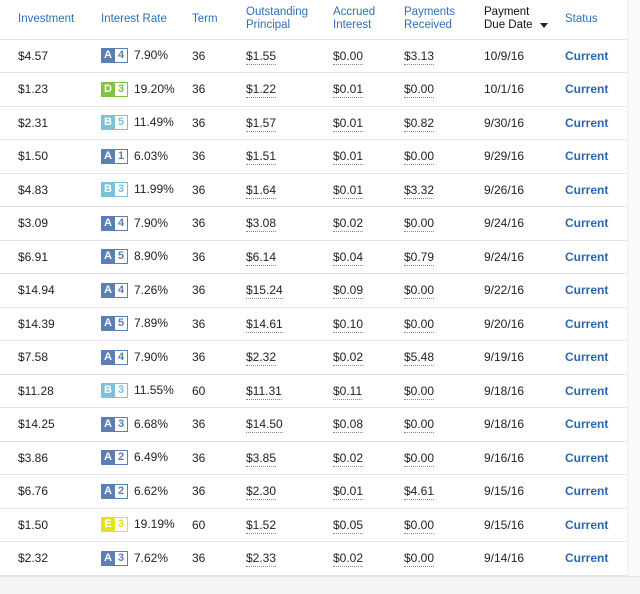  What do you see at coordinates (114, 391) in the screenshot?
I see `loan-grade-badge: B3` at bounding box center [114, 391].